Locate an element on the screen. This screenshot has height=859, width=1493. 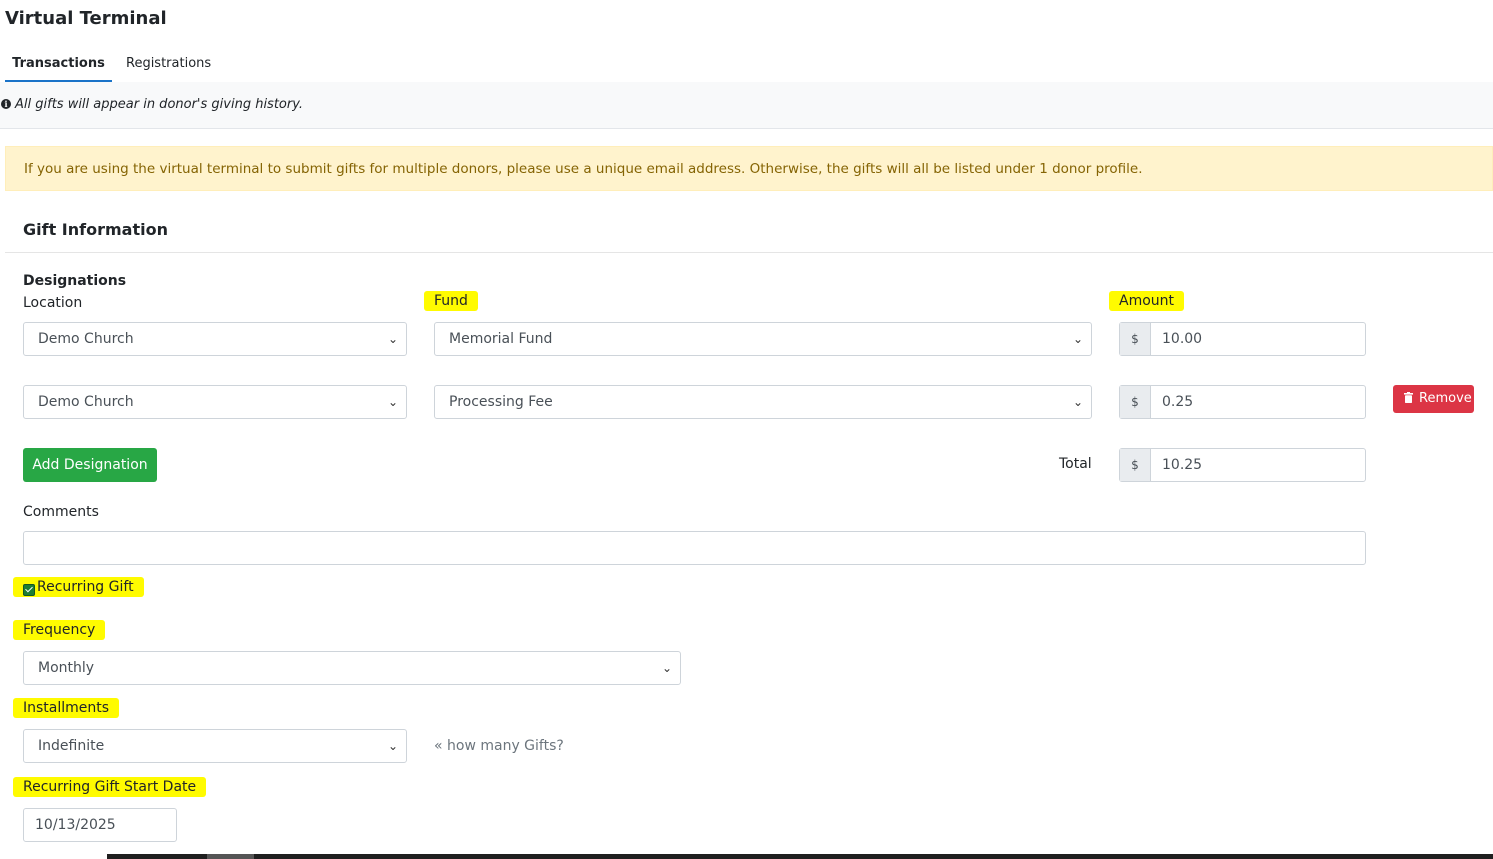
info-icon: i is located at coordinates (6, 104).